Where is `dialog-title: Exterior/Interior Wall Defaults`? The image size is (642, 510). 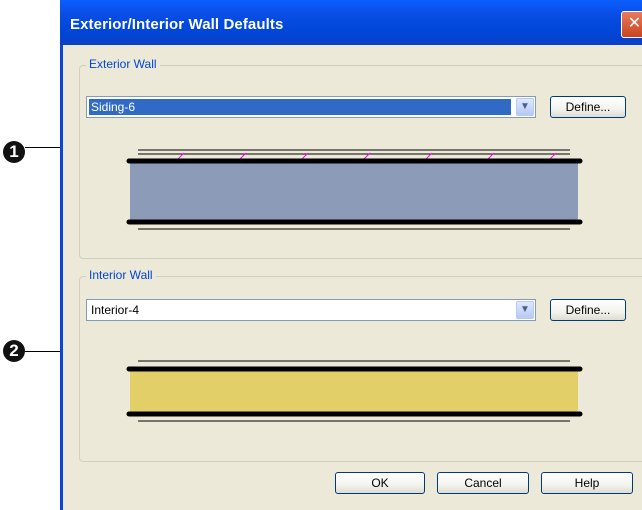
dialog-title: Exterior/Interior Wall Defaults is located at coordinates (177, 24).